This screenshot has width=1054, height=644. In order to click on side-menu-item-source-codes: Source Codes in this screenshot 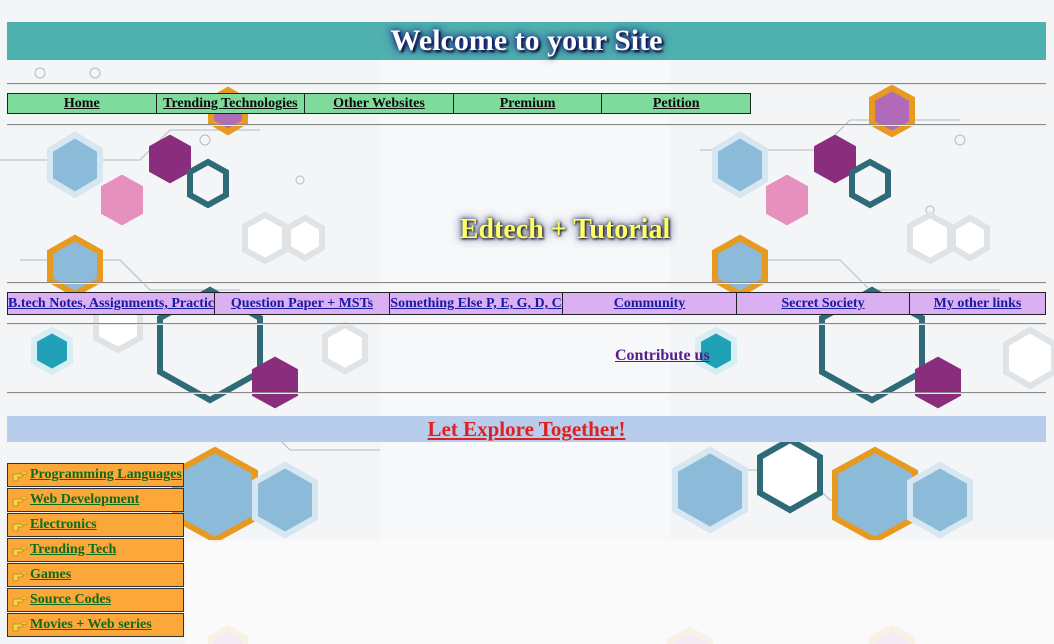, I will do `click(95, 600)`.